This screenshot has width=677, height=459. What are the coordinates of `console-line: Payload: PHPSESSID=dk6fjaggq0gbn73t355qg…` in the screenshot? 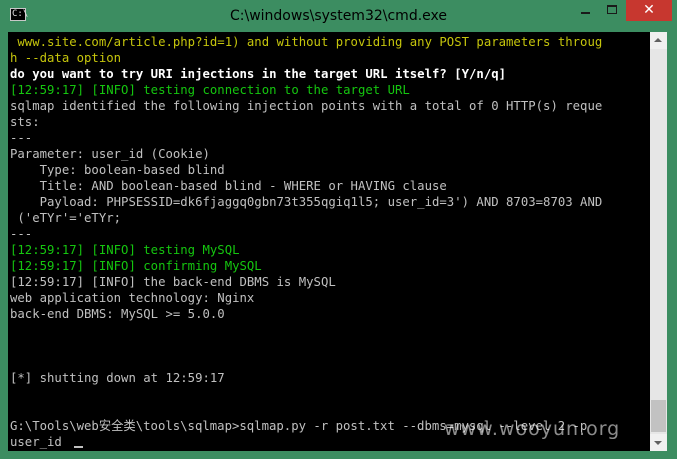 It's located at (306, 202).